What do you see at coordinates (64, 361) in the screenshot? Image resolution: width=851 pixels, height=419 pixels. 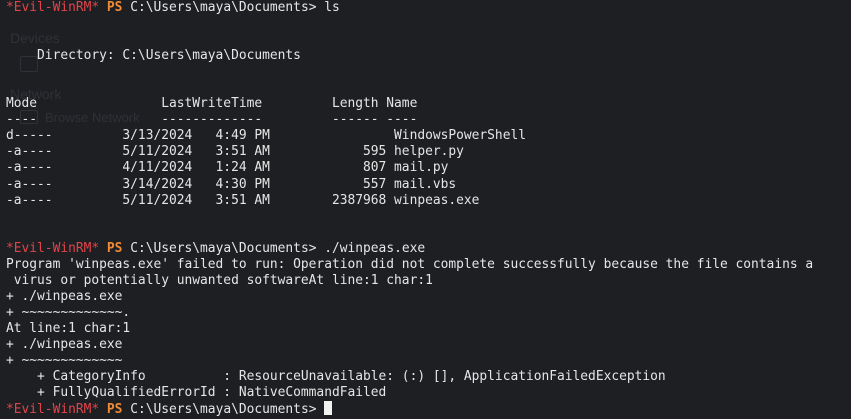 I see `error-line: + ~~~~~~~~~~~~~` at bounding box center [64, 361].